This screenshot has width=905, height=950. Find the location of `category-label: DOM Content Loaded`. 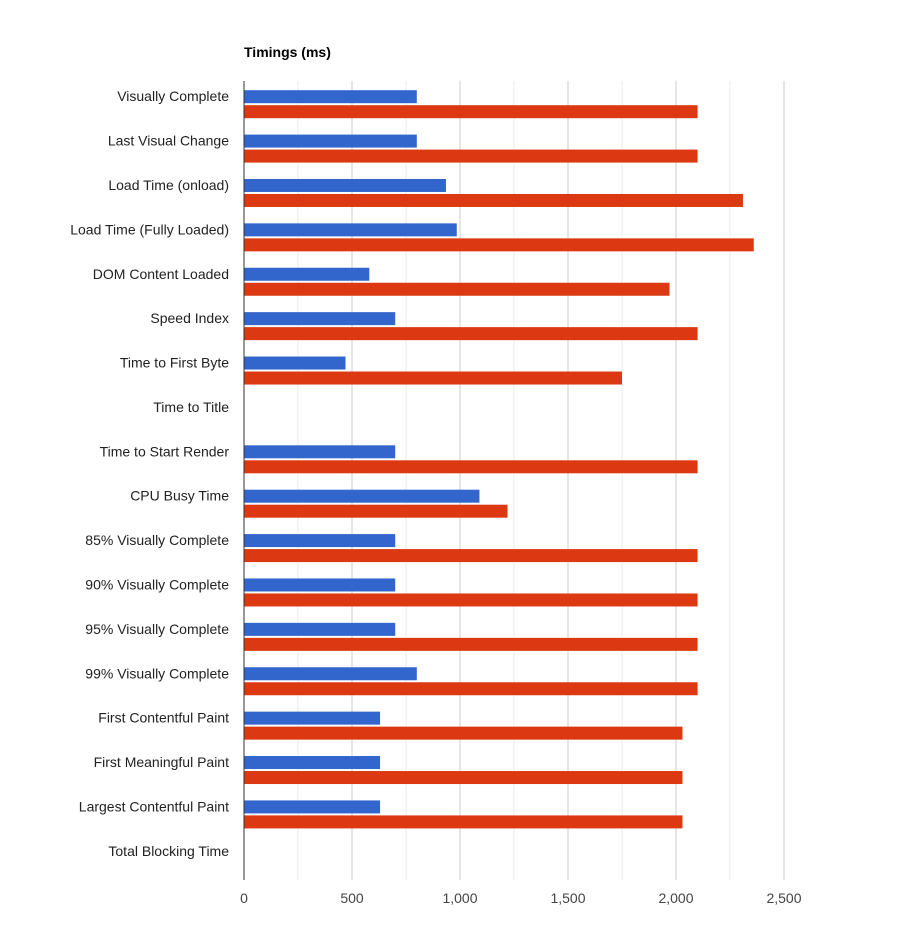

category-label: DOM Content Loaded is located at coordinates (161, 274).